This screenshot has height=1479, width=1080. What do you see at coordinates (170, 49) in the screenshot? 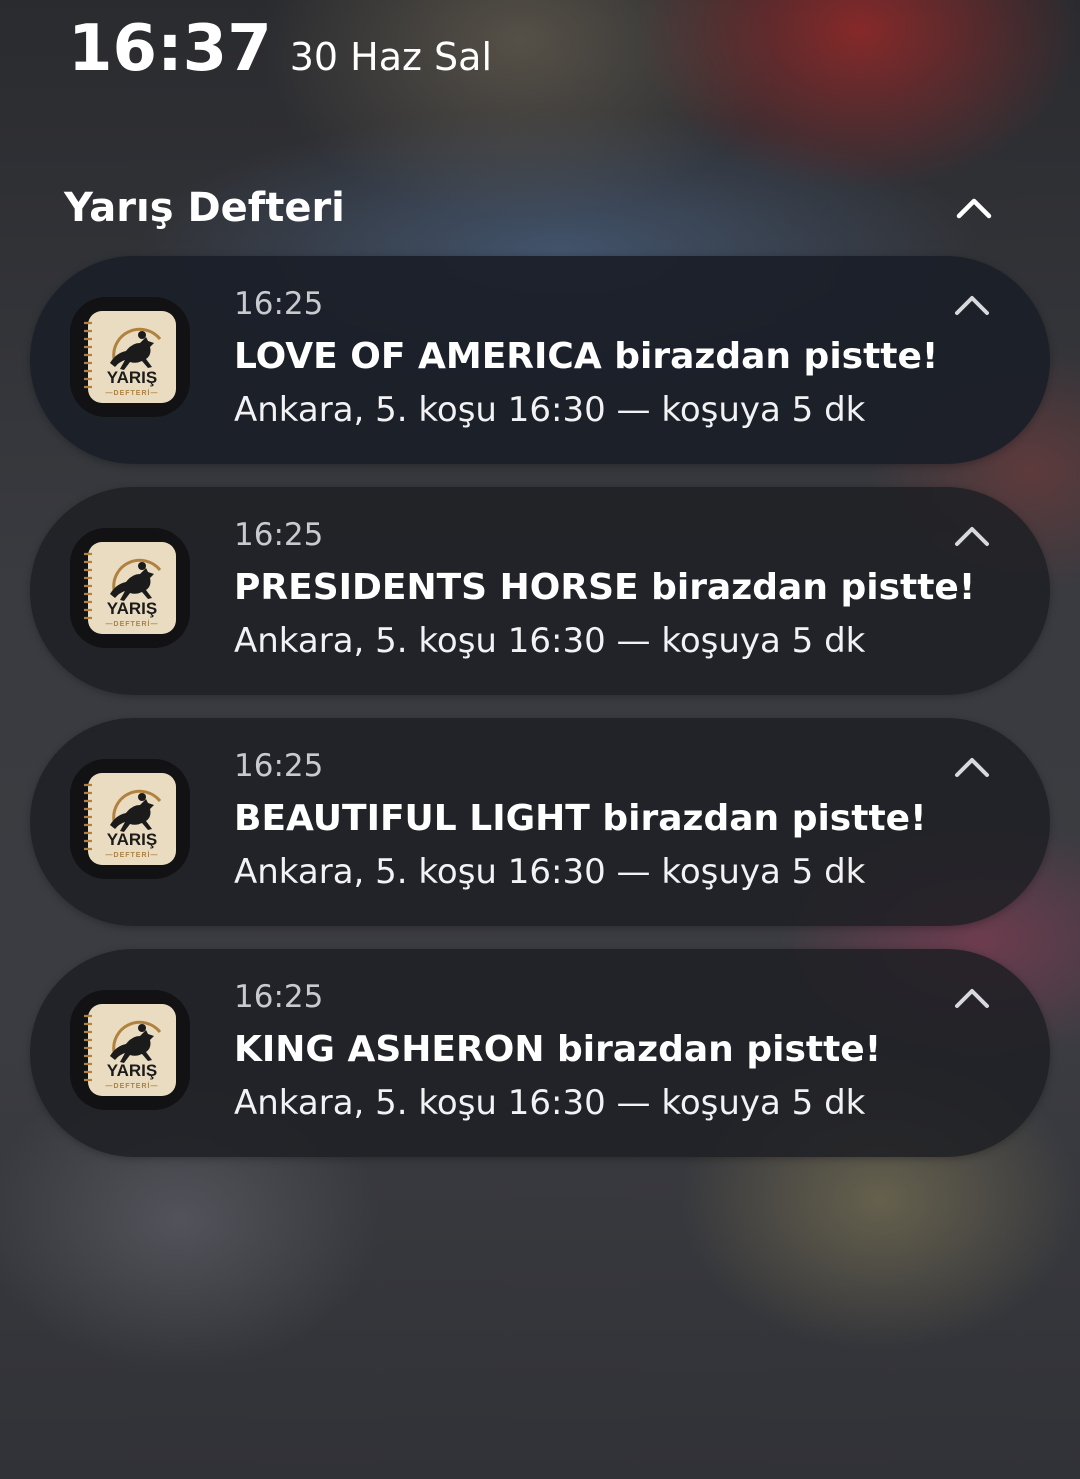
I see `clock-time: 16:37` at bounding box center [170, 49].